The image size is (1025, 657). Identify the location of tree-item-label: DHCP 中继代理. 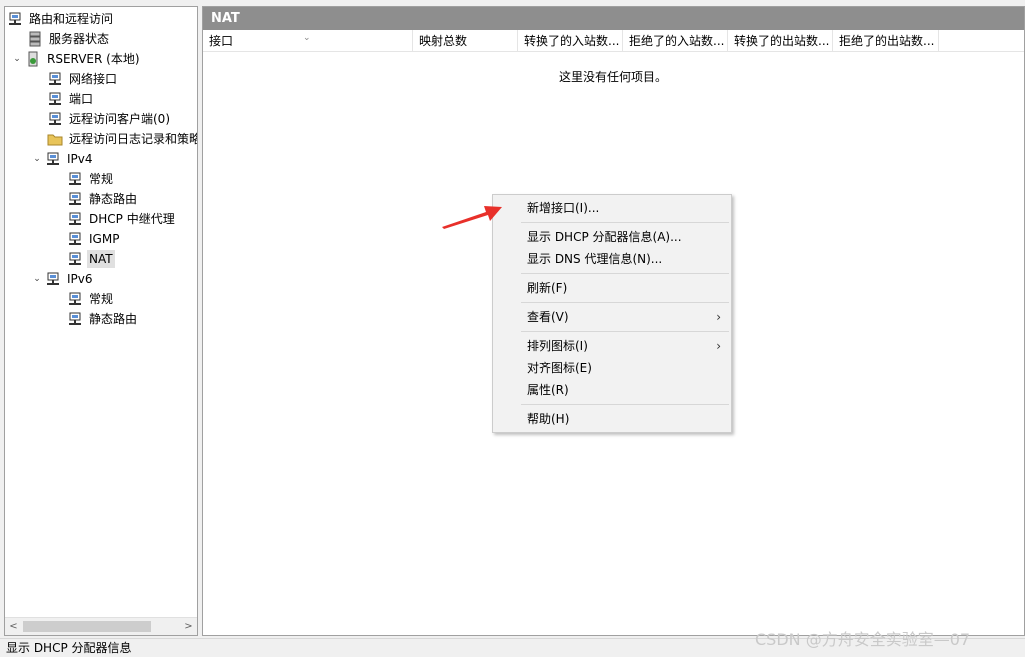
(132, 219).